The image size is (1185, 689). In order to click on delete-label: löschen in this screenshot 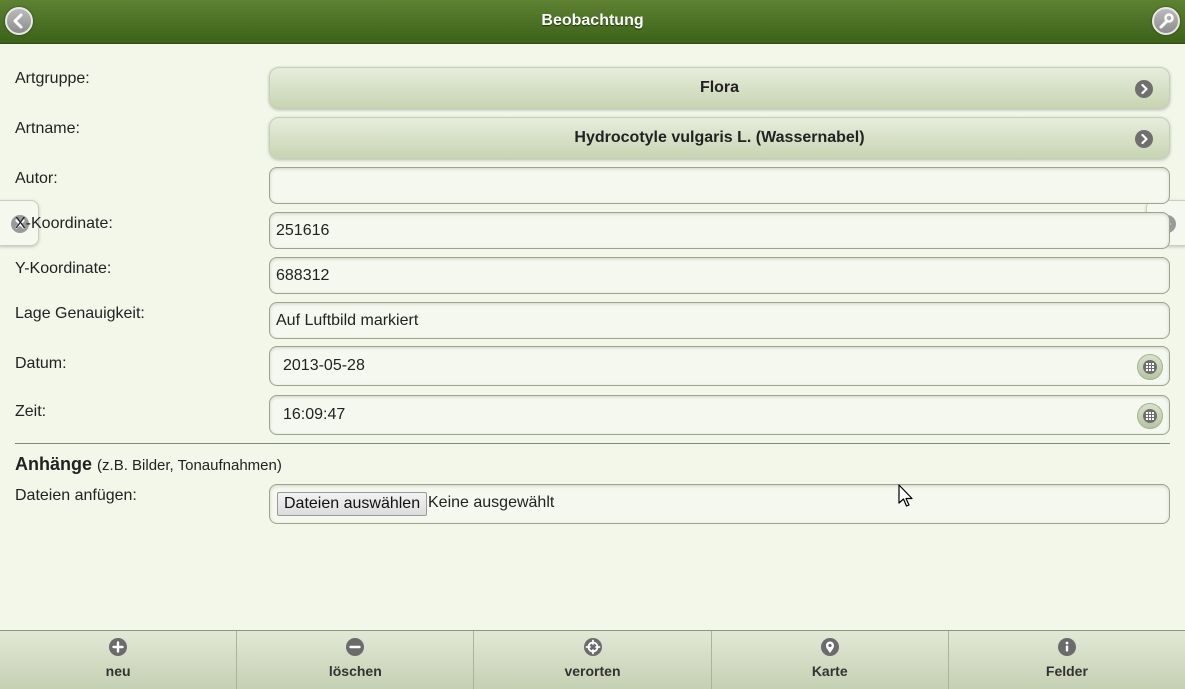, I will do `click(355, 671)`.